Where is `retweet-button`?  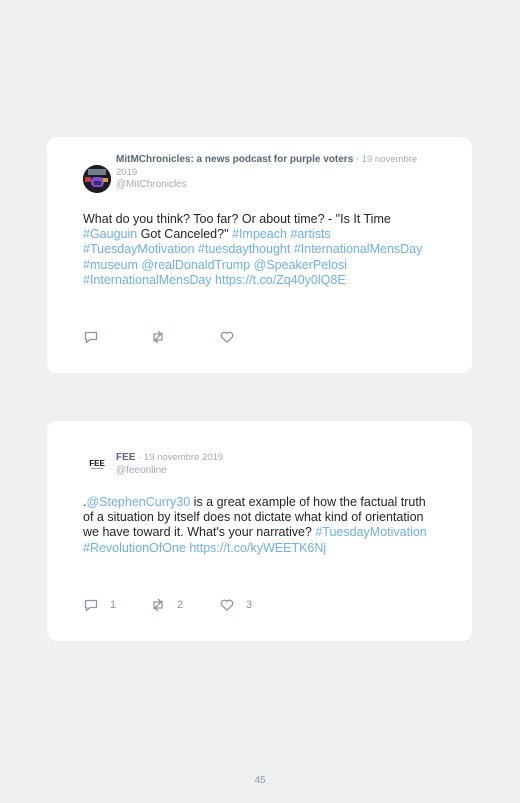
retweet-button is located at coordinates (163, 337).